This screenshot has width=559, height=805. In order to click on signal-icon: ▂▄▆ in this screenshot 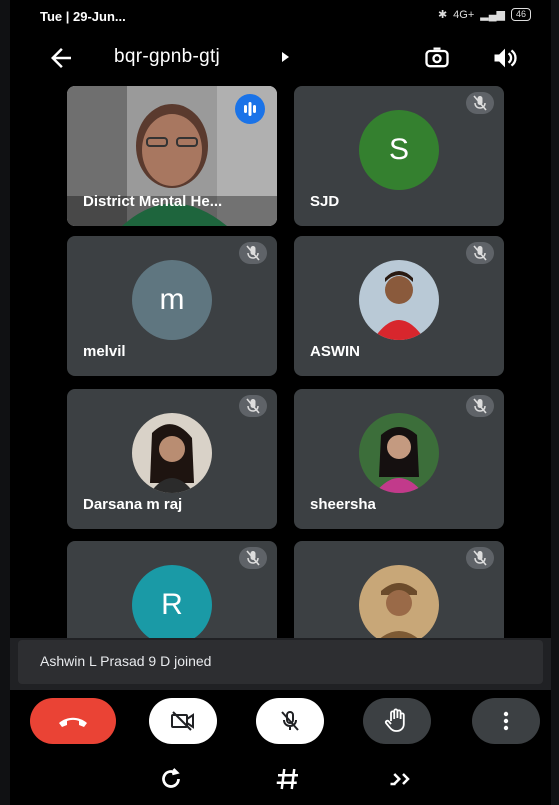, I will do `click(492, 15)`.